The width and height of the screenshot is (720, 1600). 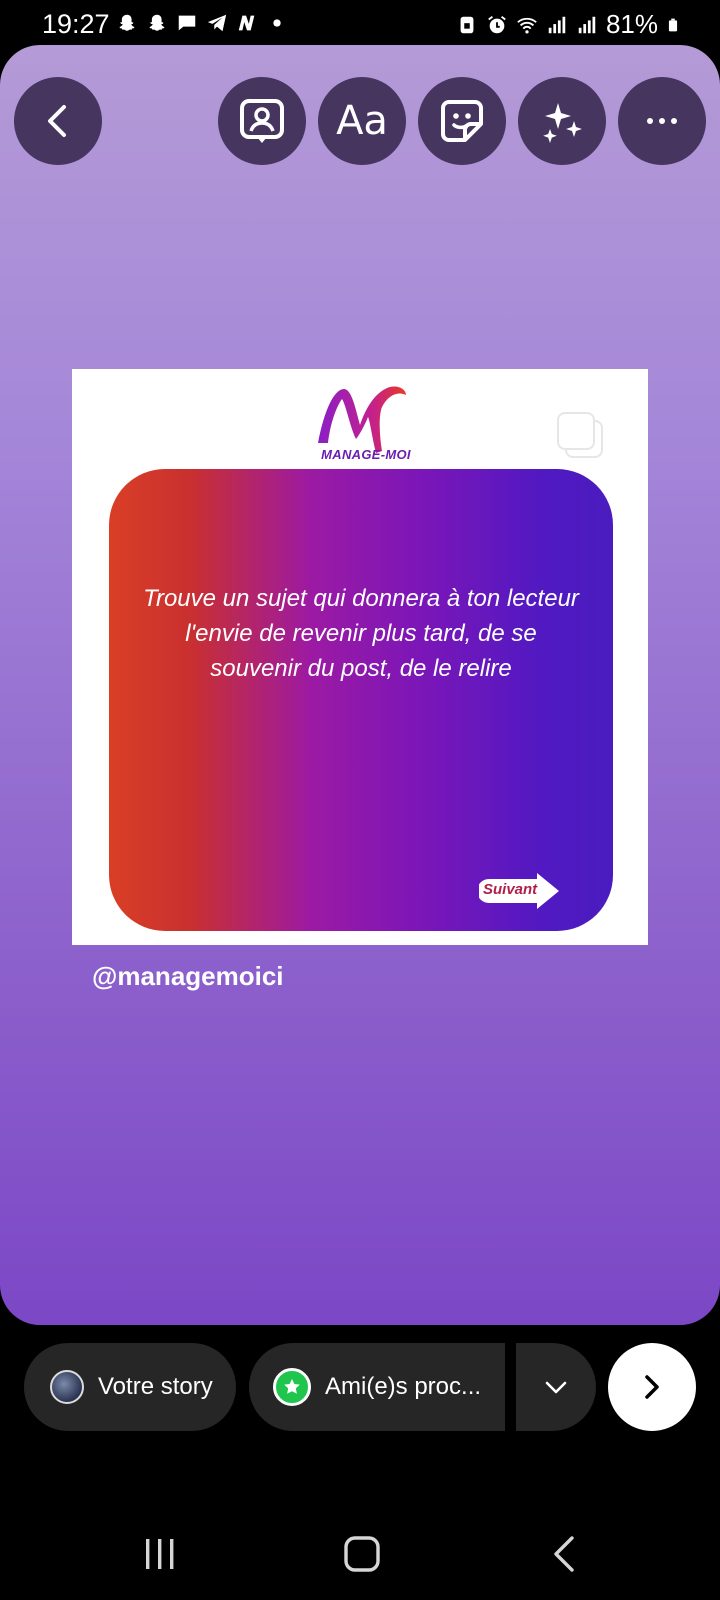 I want to click on sparkles-icon, so click(x=562, y=123).